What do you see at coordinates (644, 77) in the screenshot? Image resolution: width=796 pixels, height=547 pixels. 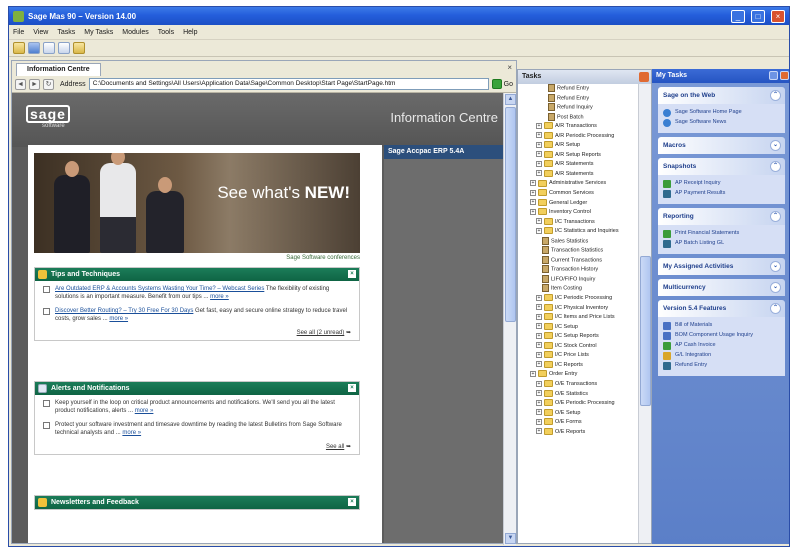 I see `close-pane-icon` at bounding box center [644, 77].